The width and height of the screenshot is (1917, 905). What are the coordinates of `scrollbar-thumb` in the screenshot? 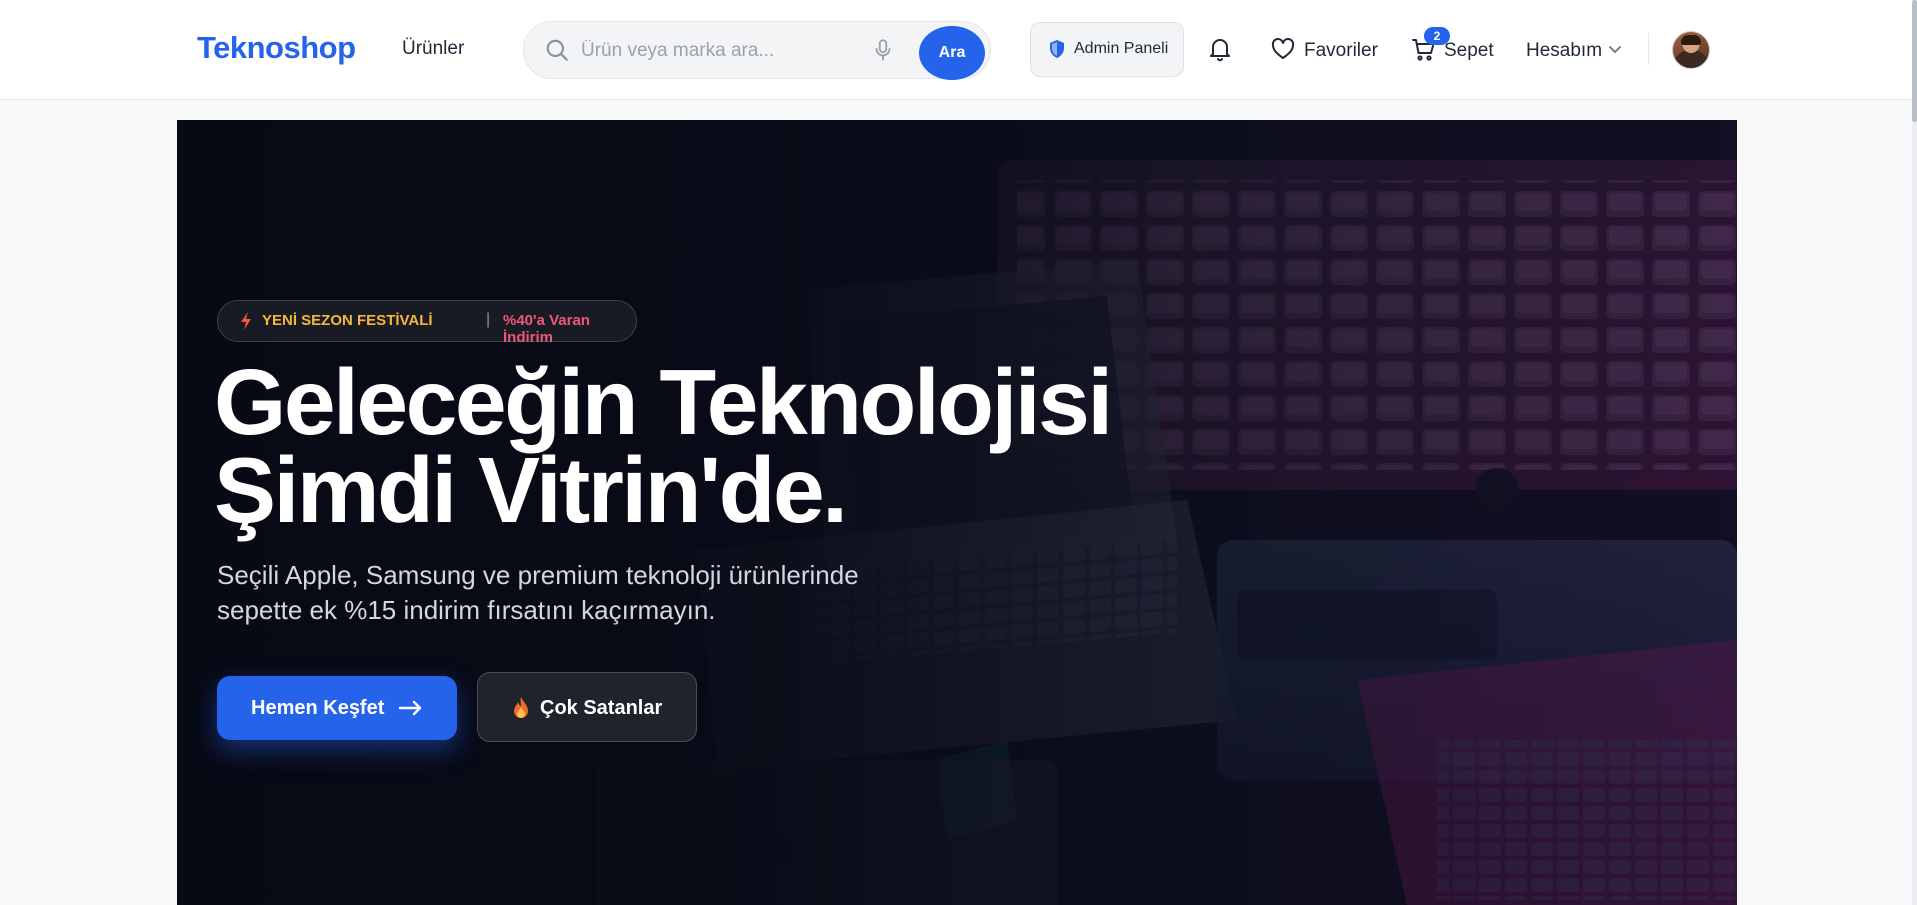 It's located at (1914, 61).